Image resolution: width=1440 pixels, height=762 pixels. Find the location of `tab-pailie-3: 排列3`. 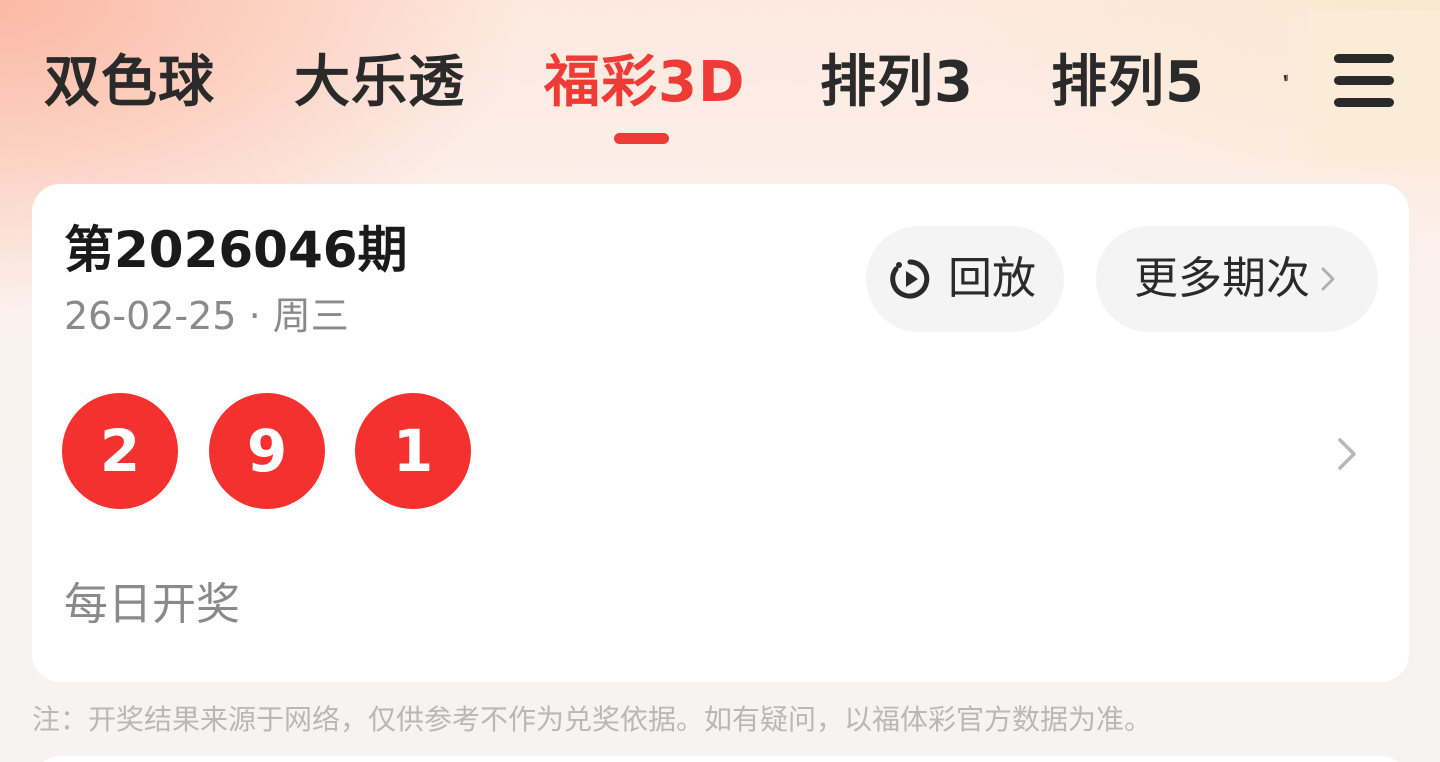

tab-pailie-3: 排列3 is located at coordinates (897, 83).